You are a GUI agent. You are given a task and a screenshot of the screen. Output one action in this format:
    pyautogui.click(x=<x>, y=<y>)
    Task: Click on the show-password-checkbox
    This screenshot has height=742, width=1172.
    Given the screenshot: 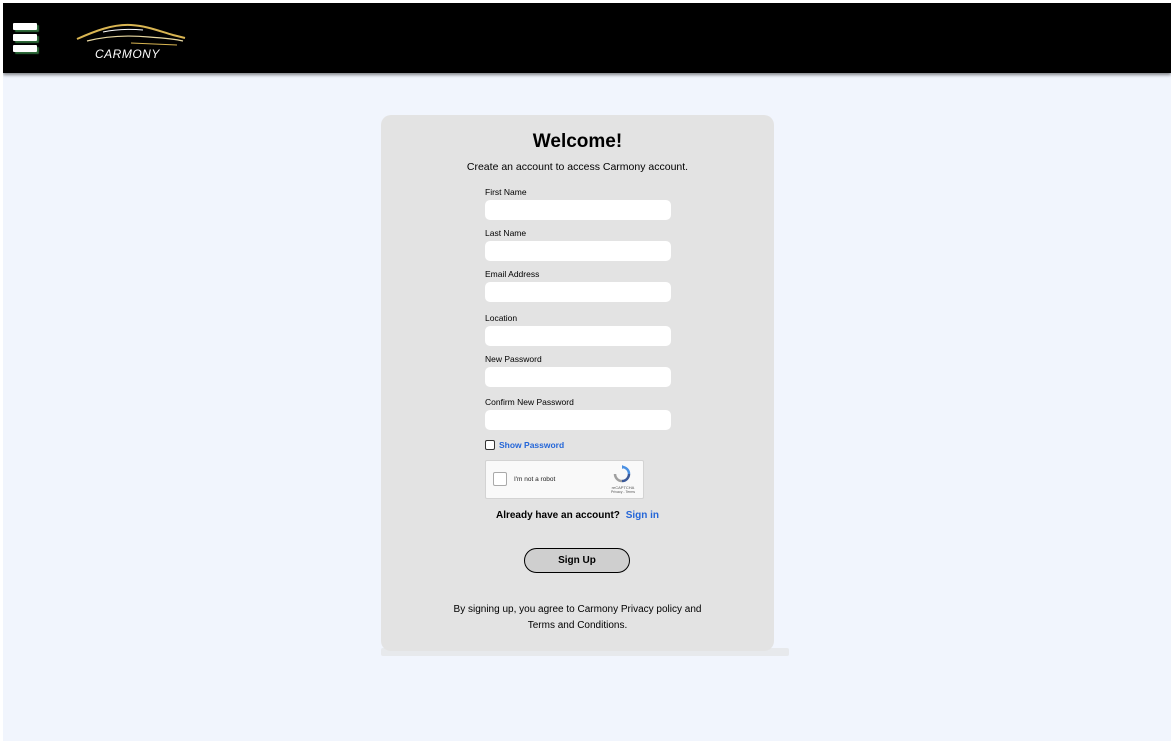 What is the action you would take?
    pyautogui.click(x=490, y=445)
    